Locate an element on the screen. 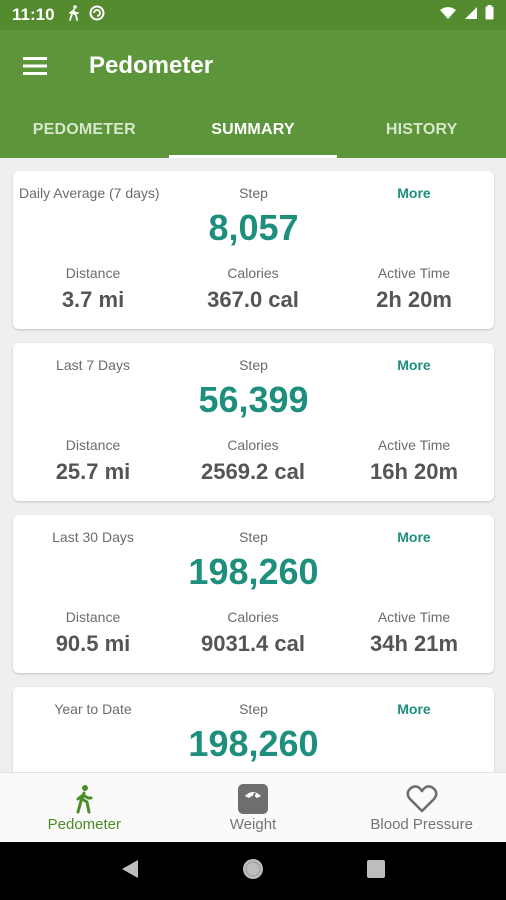  battery-icon is located at coordinates (489, 15).